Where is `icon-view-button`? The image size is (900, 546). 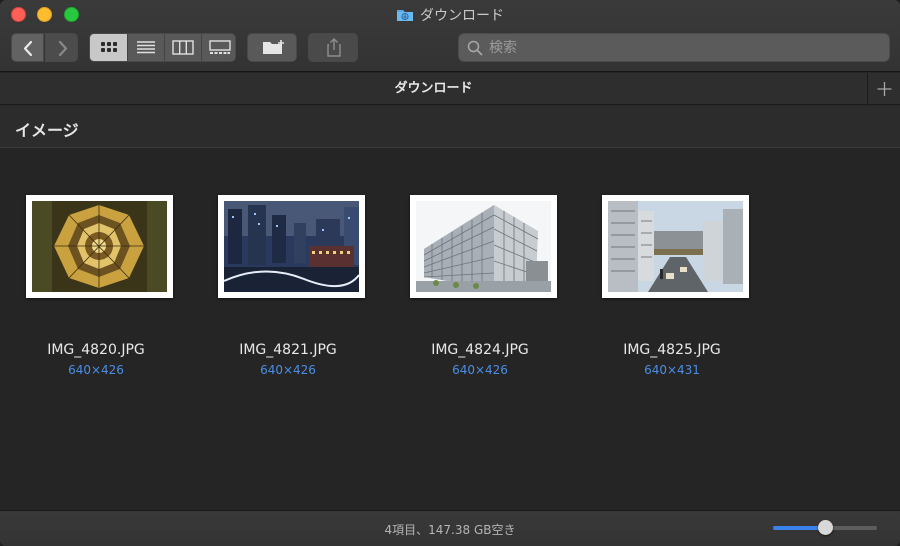
icon-view-button is located at coordinates (109, 47).